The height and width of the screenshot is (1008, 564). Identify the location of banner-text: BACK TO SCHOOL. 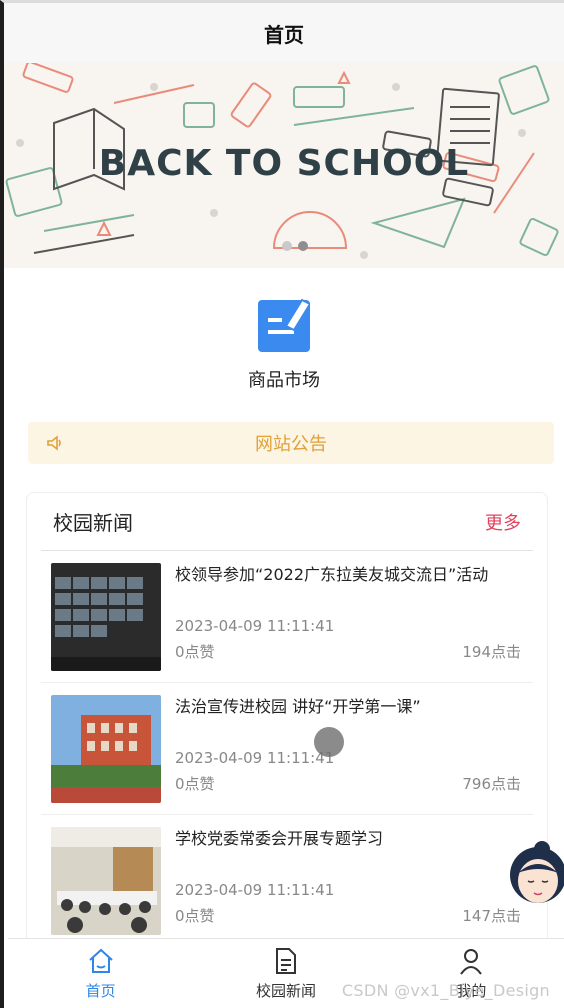
(284, 163).